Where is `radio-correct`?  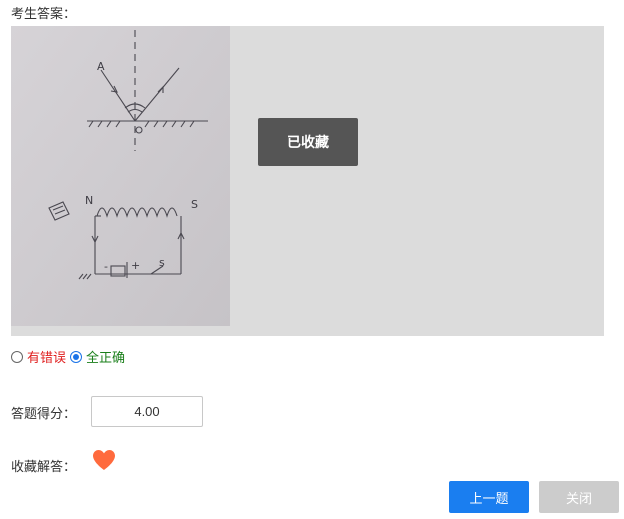 radio-correct is located at coordinates (76, 356).